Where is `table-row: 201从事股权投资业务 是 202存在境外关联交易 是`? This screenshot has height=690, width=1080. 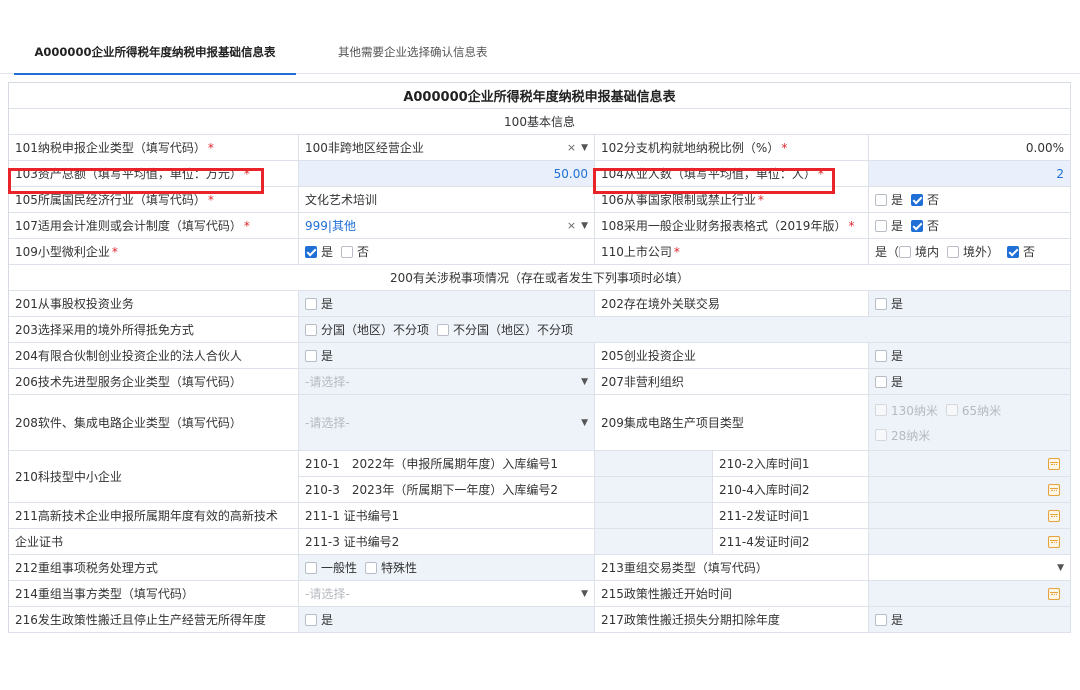
table-row: 201从事股权投资业务 是 202存在境外关联交易 是 is located at coordinates (540, 304).